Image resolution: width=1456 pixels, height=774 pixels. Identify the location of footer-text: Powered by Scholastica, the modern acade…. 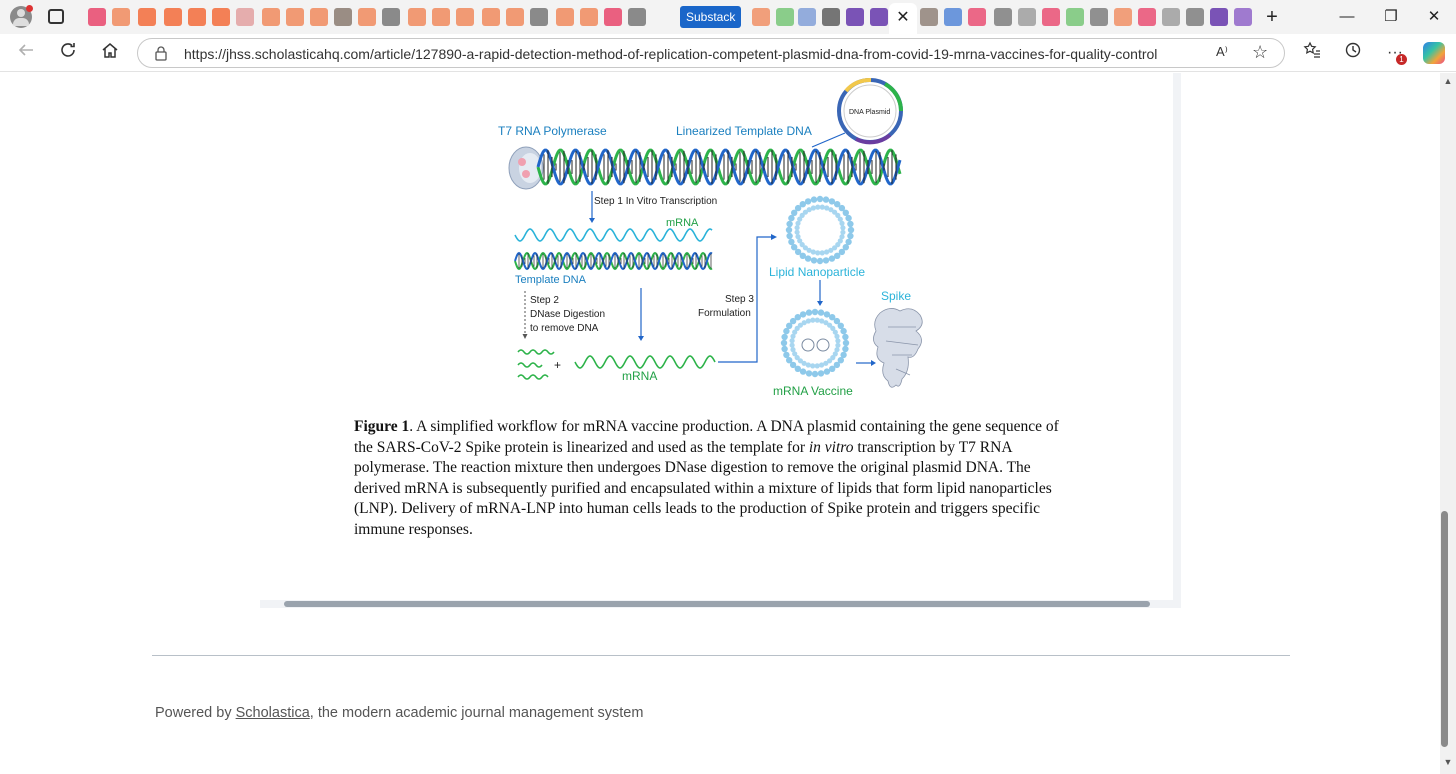
(399, 713).